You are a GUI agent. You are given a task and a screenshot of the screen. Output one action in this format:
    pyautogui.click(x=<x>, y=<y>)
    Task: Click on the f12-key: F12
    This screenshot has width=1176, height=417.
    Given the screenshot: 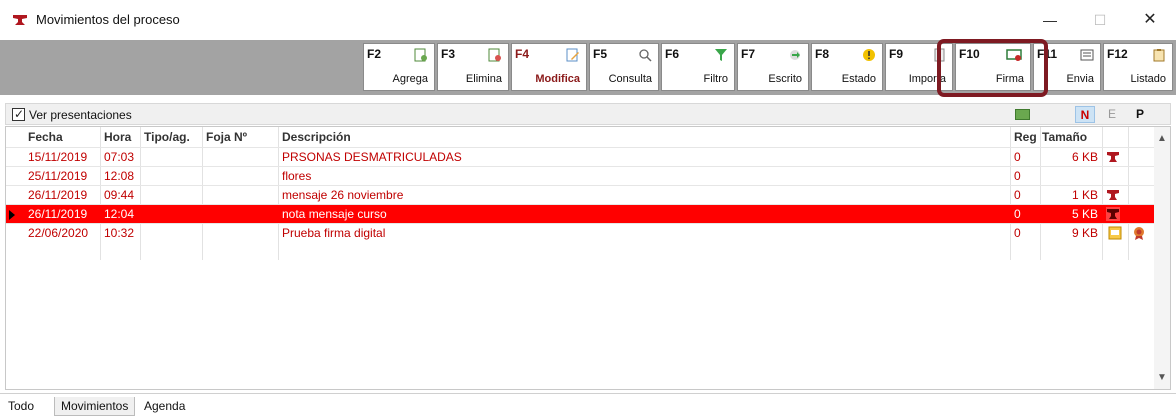 What is the action you would take?
    pyautogui.click(x=1117, y=54)
    